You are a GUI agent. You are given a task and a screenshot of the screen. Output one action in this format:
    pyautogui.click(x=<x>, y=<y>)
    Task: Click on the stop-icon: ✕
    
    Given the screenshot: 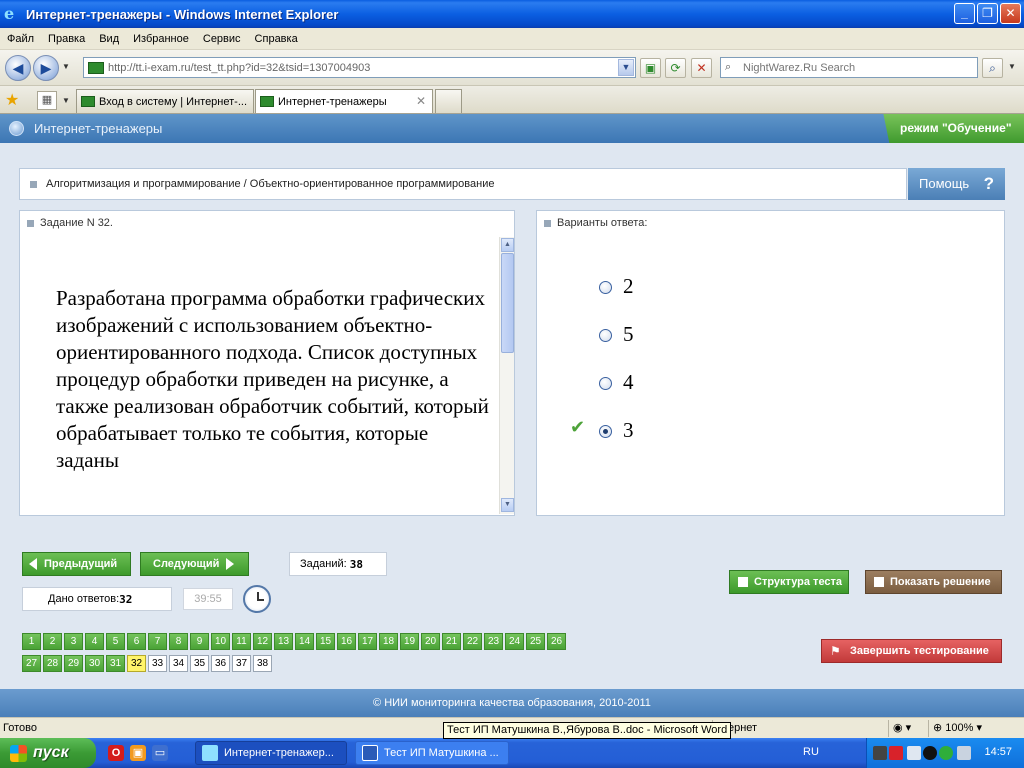 What is the action you would take?
    pyautogui.click(x=701, y=68)
    